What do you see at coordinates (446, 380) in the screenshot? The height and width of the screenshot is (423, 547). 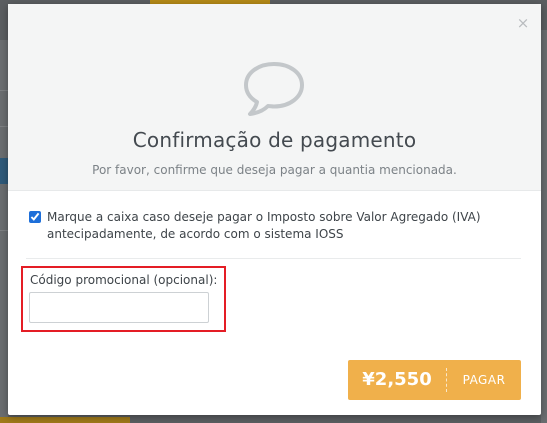 I see `pay-button-separator` at bounding box center [446, 380].